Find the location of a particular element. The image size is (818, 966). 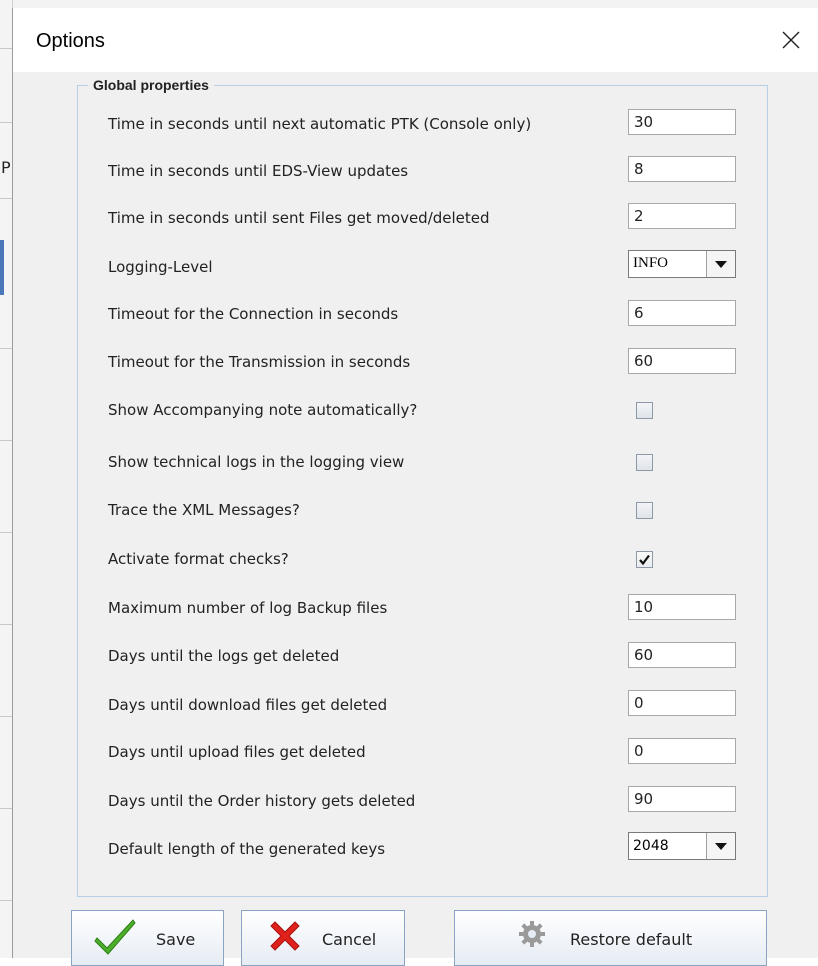

trace-xml-checkbox is located at coordinates (644, 510).